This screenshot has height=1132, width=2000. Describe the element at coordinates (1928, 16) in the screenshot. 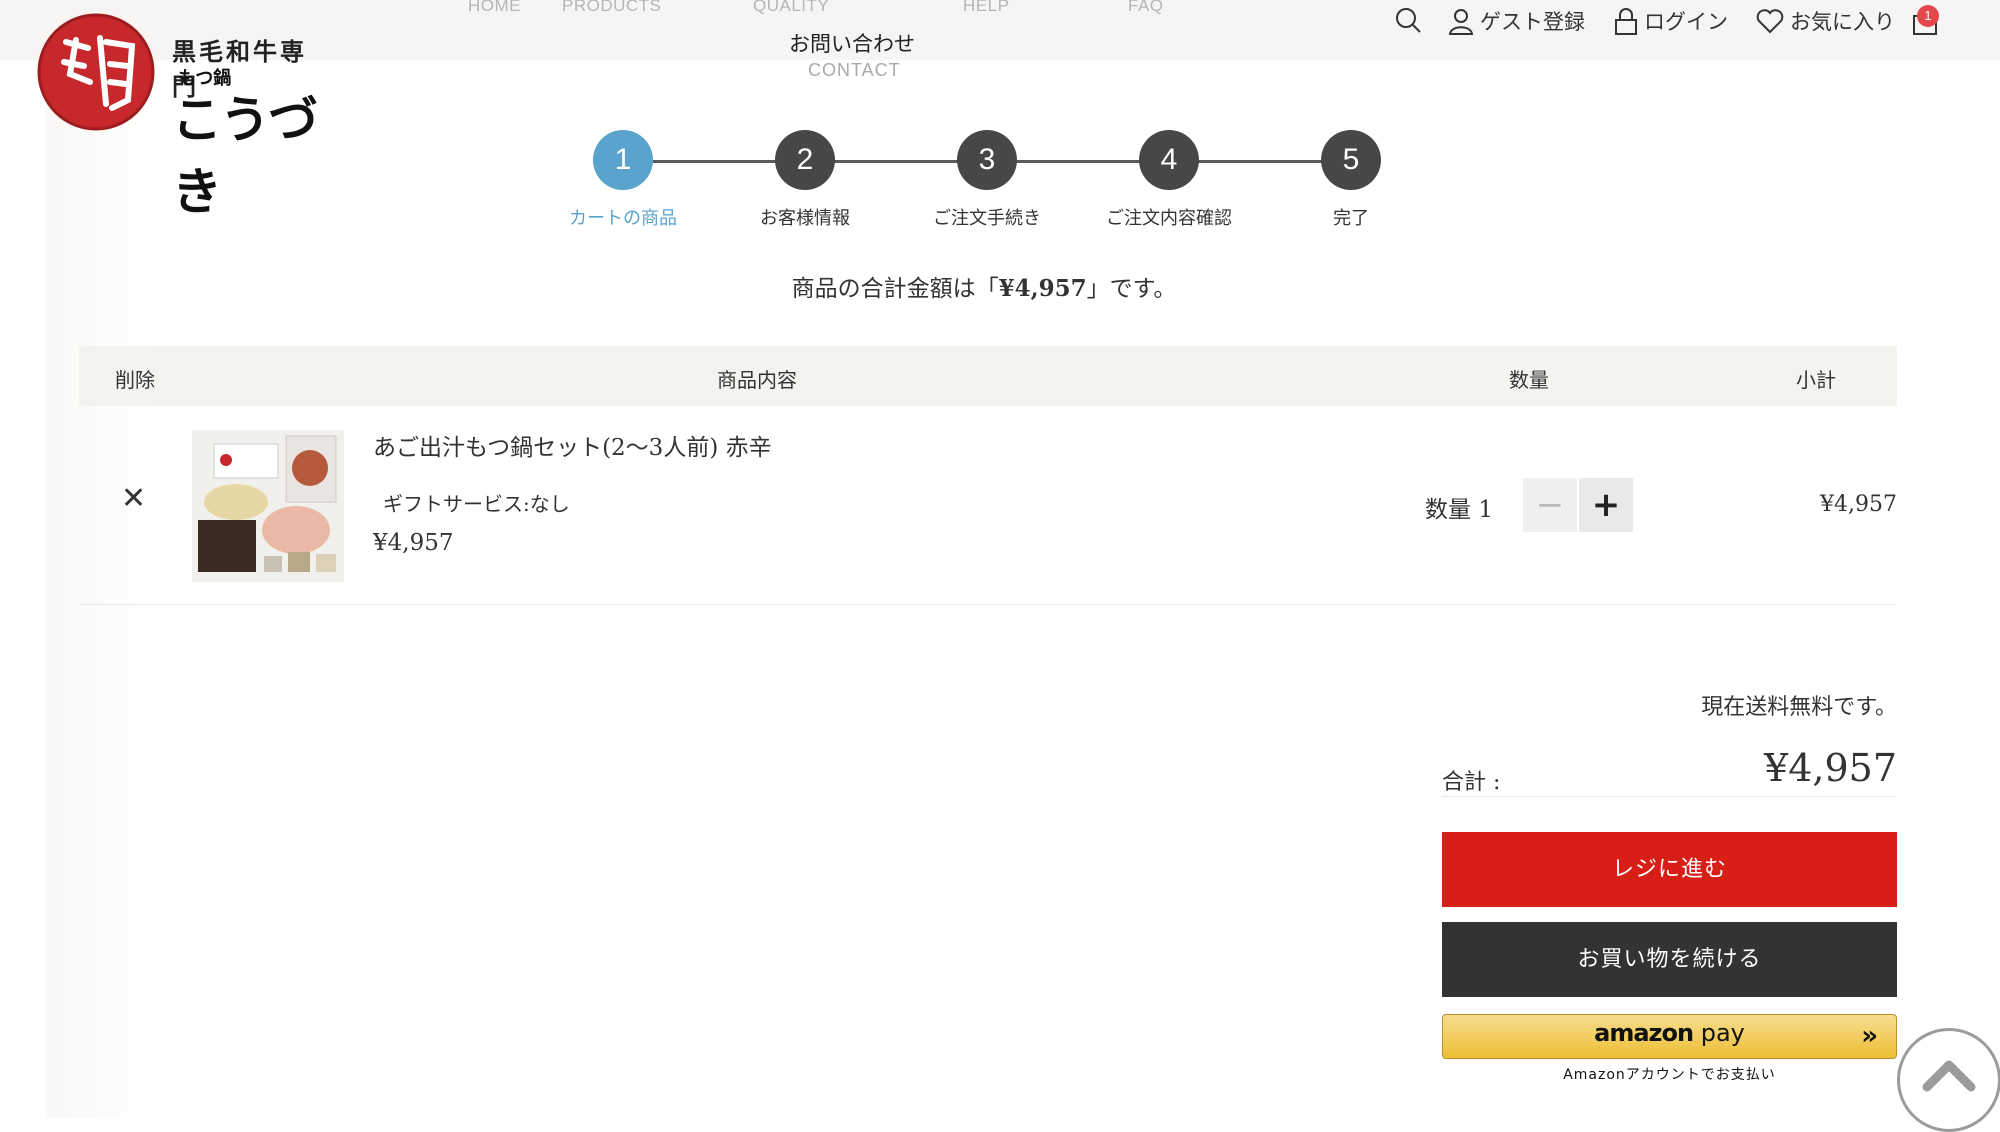

I see `cart-count-badge: 1` at that location.